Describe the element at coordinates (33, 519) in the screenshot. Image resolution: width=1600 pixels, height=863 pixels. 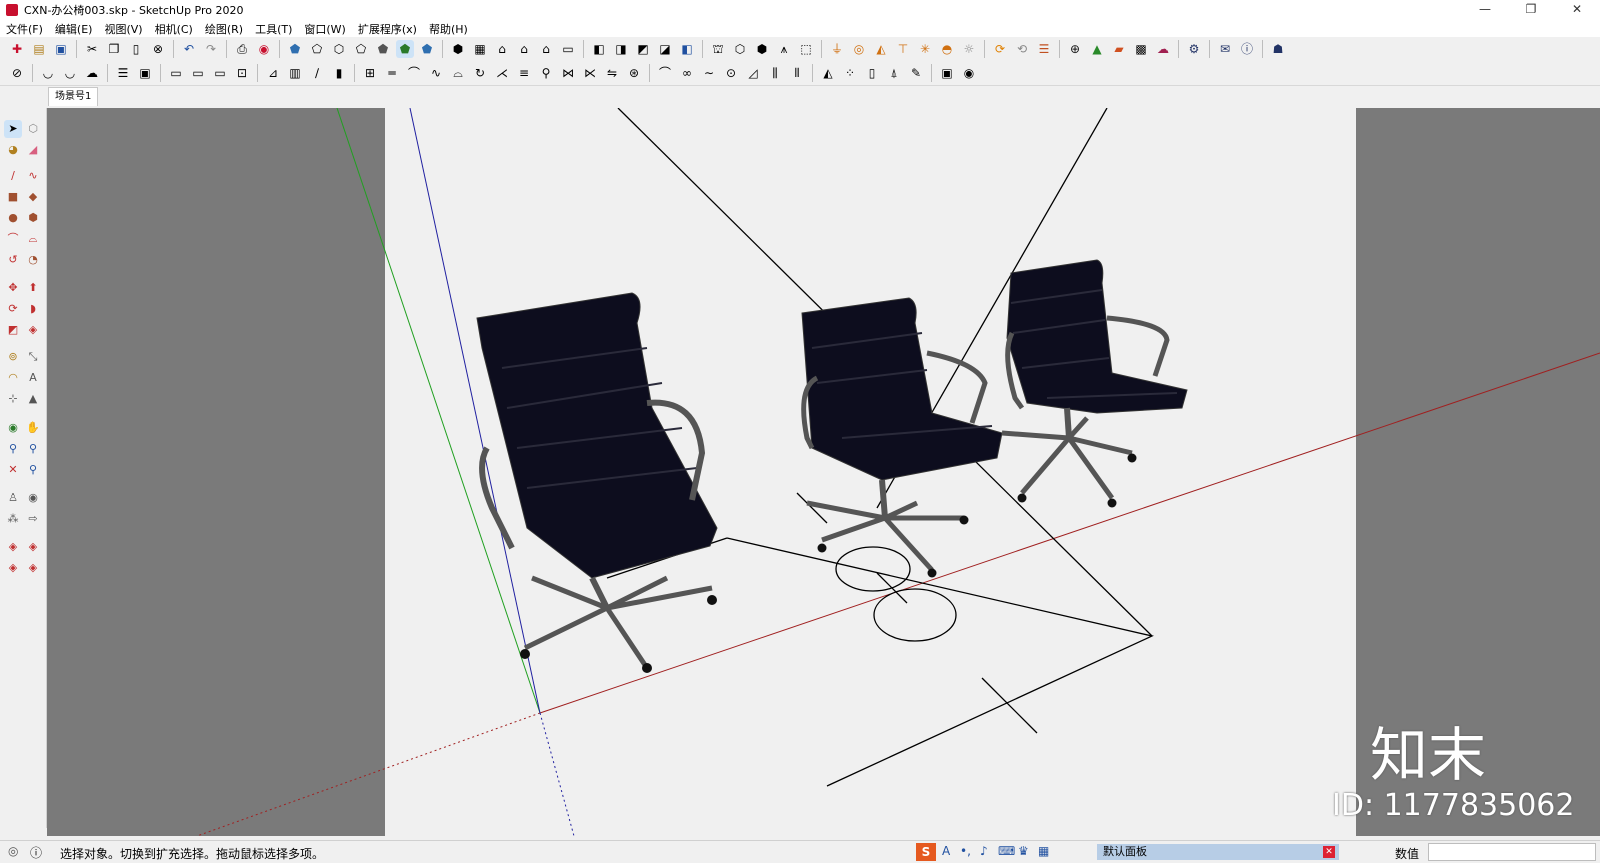
I see `section-arrow-icon: ⇨` at that location.